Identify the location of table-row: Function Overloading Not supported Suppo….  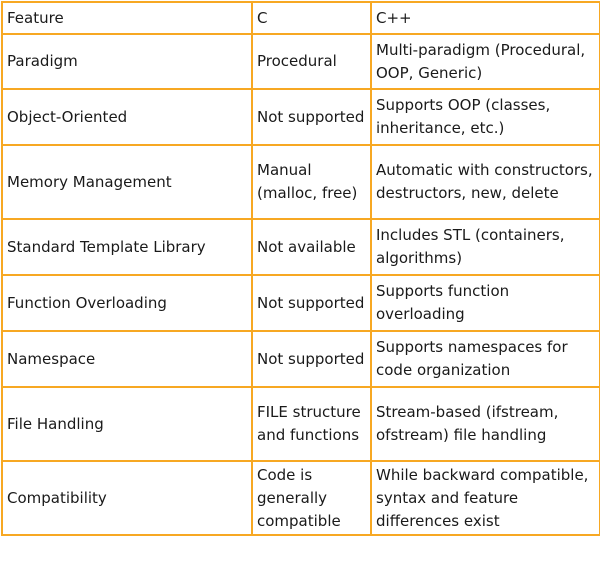
(300, 303).